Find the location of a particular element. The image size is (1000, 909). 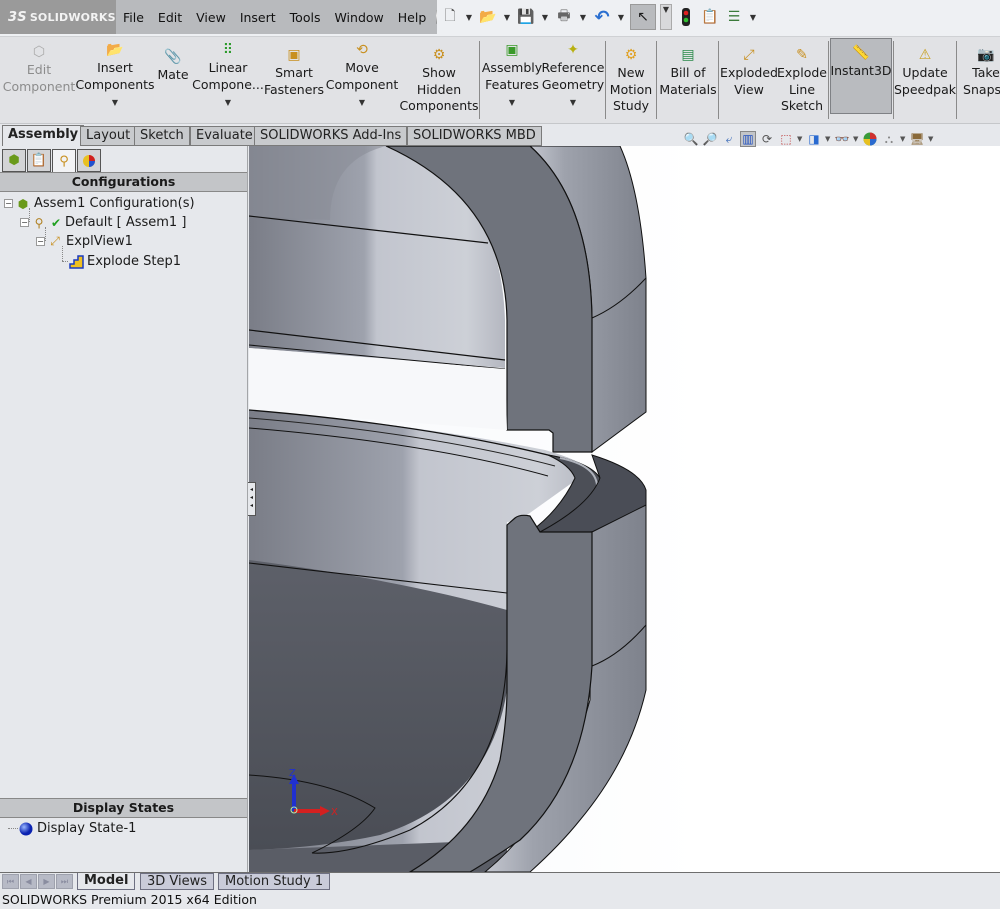

assembly-features-dropdown-icon: ▼ is located at coordinates (512, 103).